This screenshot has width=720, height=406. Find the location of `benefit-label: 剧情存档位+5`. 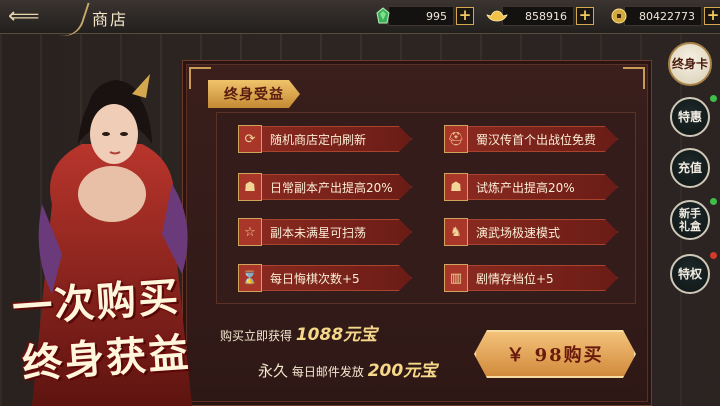

benefit-label: 剧情存档位+5 is located at coordinates (515, 279).